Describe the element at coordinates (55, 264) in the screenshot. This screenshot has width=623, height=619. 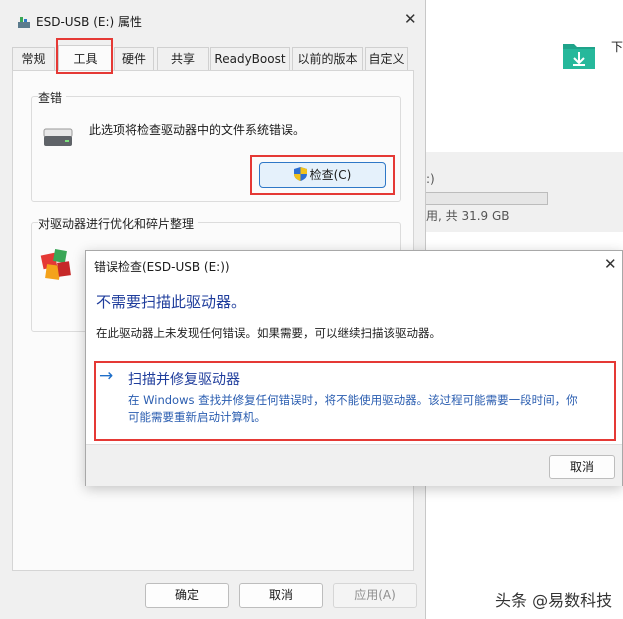
I see `defrag-icon` at that location.